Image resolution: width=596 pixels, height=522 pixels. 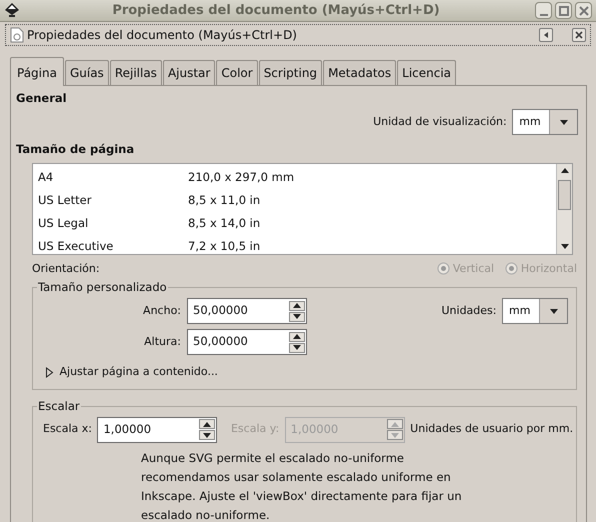 I want to click on section-heading: Tamaño de página, so click(x=76, y=149).